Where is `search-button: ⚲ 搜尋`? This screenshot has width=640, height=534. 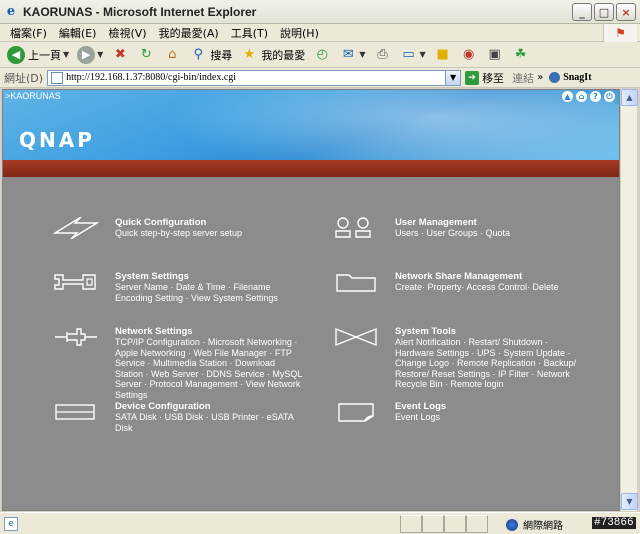 search-button: ⚲ 搜尋 is located at coordinates (210, 55).